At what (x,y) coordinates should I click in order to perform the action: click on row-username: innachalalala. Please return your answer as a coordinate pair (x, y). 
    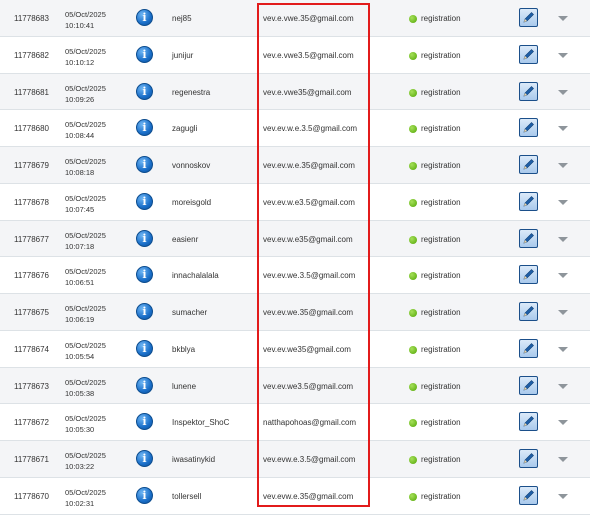
    Looking at the image, I should click on (195, 276).